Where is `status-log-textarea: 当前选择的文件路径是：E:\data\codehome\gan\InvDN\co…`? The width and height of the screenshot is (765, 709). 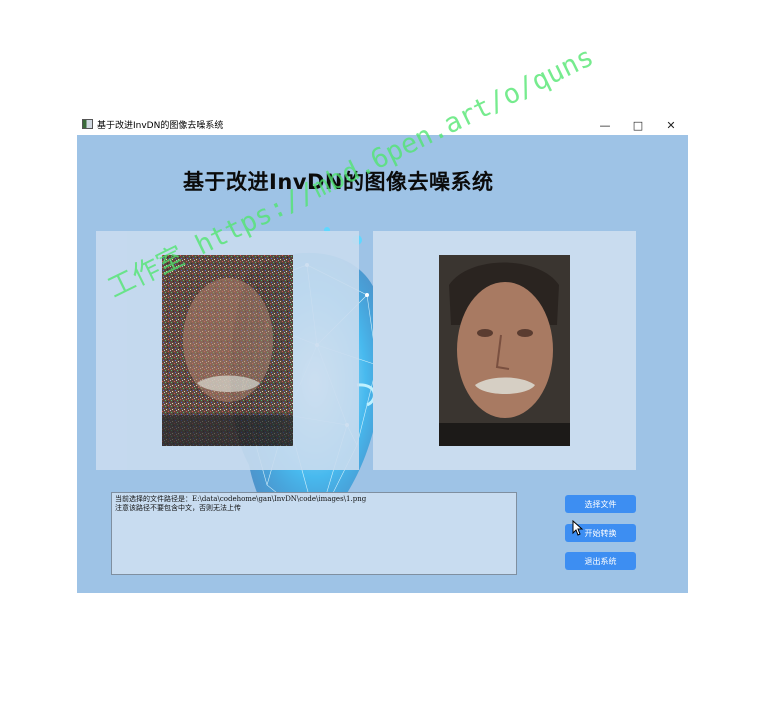 status-log-textarea: 当前选择的文件路径是：E:\data\codehome\gan\InvDN\co… is located at coordinates (314, 533).